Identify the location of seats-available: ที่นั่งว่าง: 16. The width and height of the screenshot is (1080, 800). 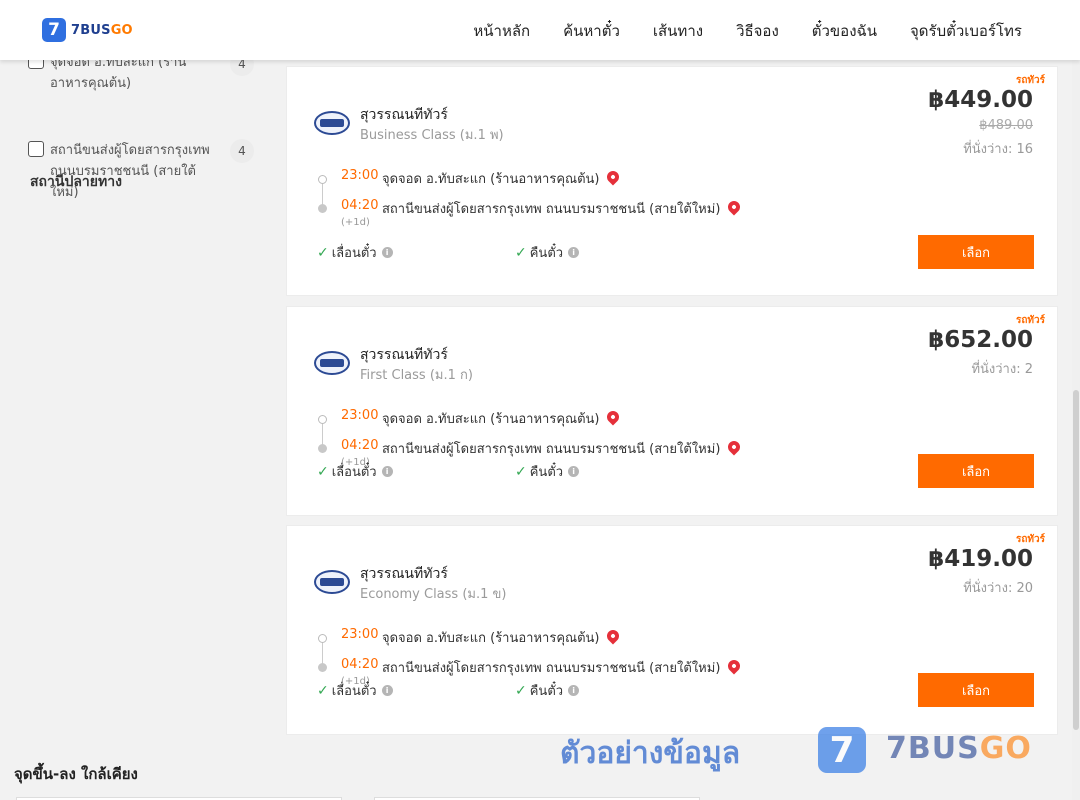
(998, 149).